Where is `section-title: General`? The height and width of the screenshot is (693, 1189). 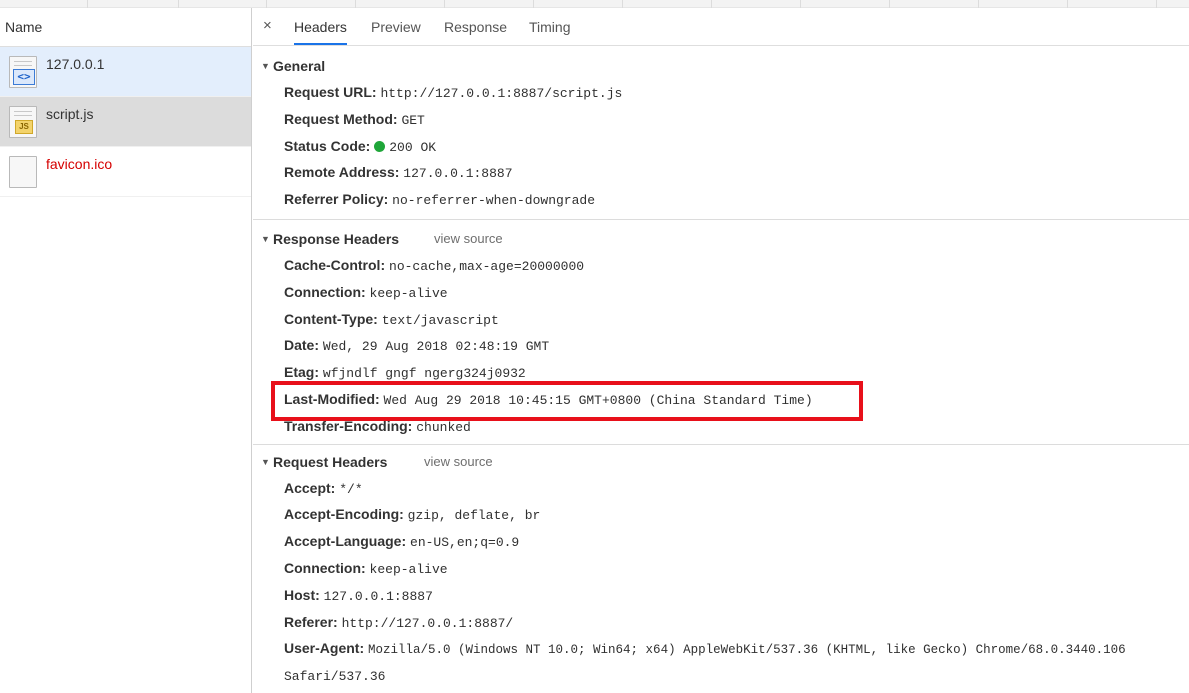
section-title: General is located at coordinates (299, 66).